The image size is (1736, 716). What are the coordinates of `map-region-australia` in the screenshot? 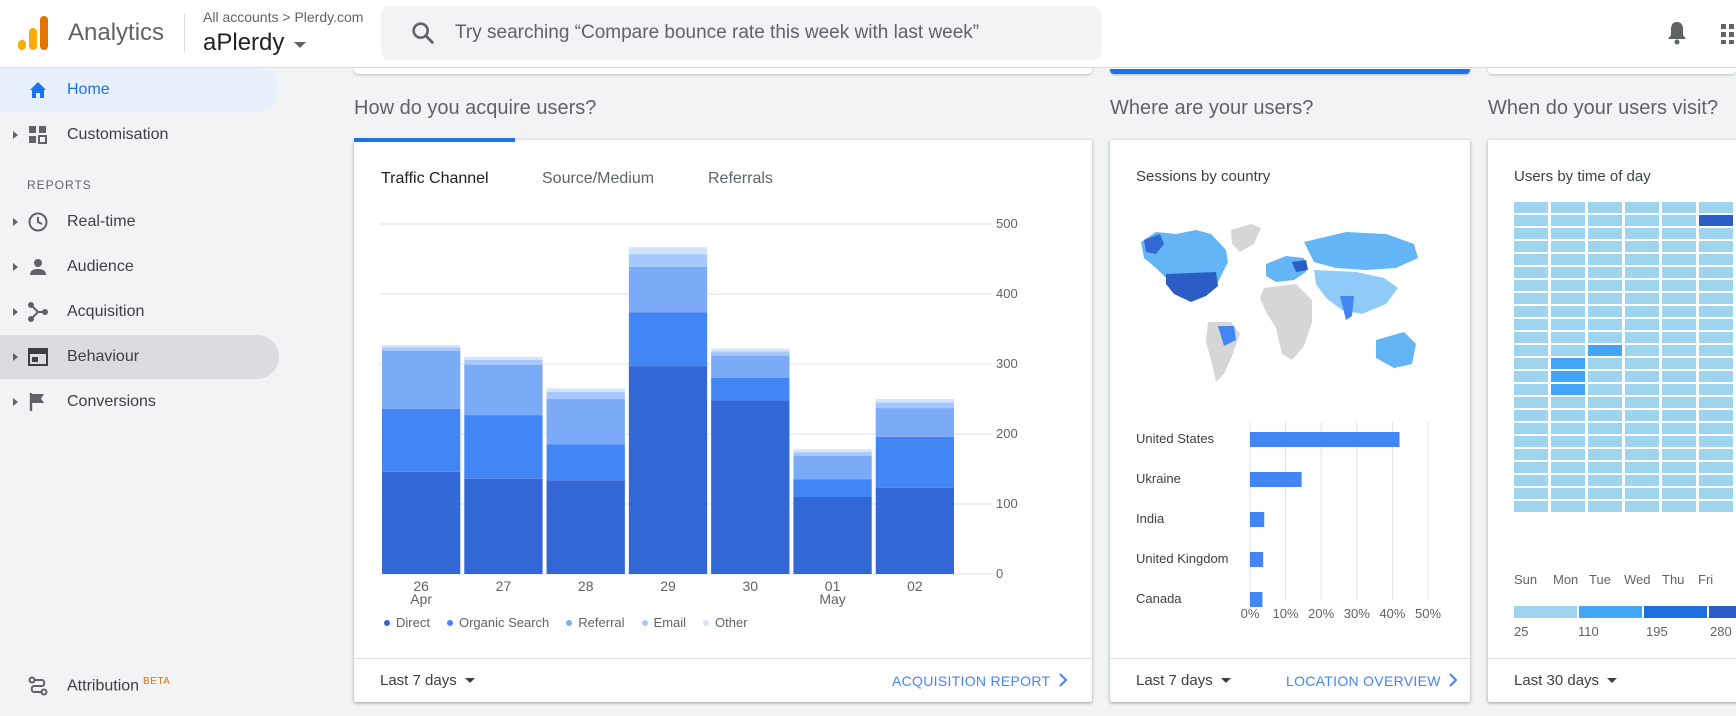 It's located at (1396, 350).